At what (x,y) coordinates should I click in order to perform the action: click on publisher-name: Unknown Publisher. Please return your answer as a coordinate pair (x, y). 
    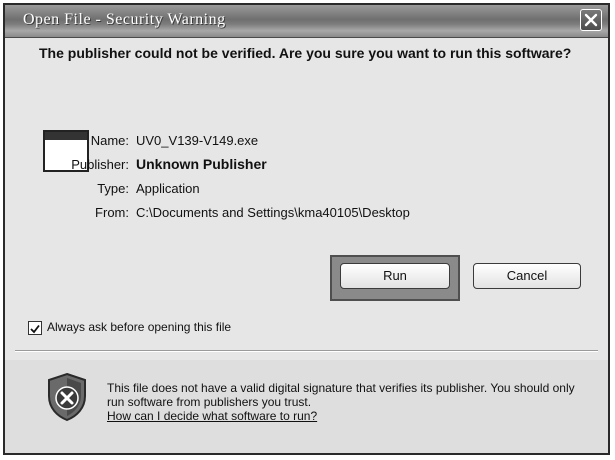
    Looking at the image, I should click on (201, 164).